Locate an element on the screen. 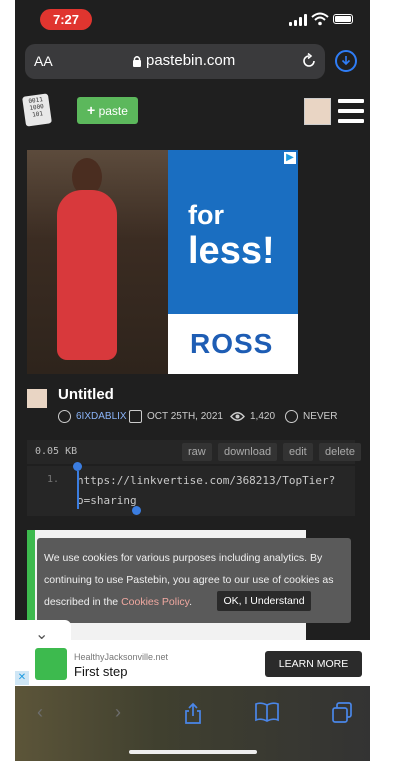 Image resolution: width=400 pixels, height=761 pixels. ad-brand-area: ROSS is located at coordinates (233, 344).